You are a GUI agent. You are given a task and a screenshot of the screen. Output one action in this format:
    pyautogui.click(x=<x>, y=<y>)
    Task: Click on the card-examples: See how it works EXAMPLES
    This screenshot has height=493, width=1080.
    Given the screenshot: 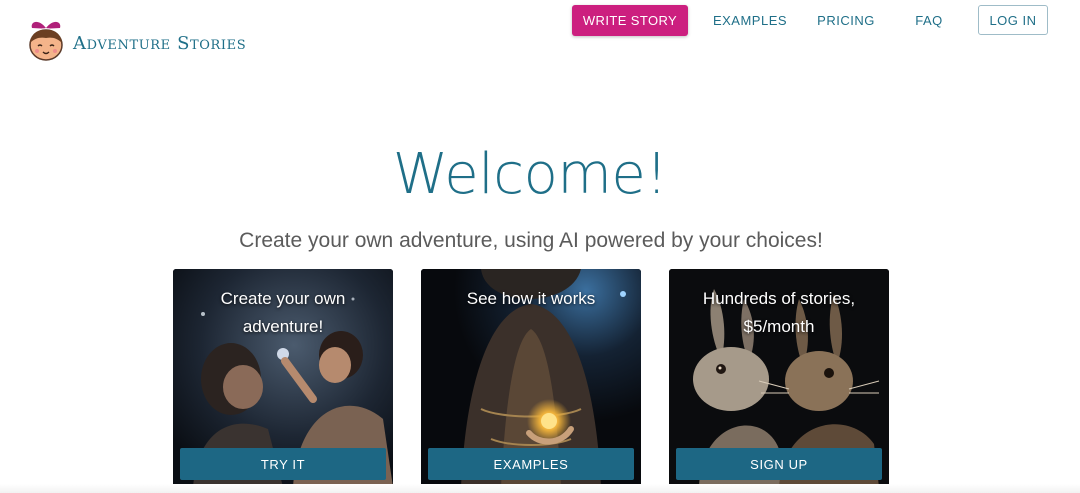 What is the action you would take?
    pyautogui.click(x=531, y=378)
    